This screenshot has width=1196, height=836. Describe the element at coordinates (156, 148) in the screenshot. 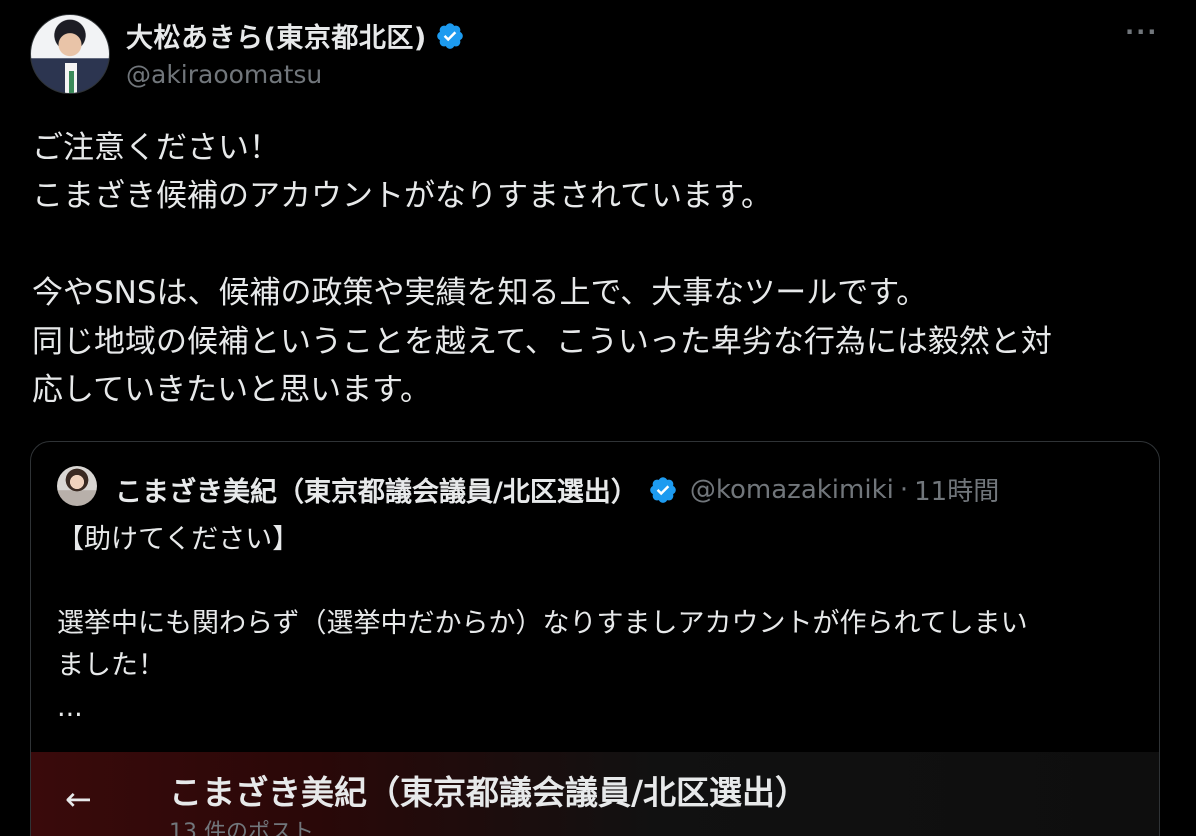

I see `post-line: ご注意ください！` at that location.